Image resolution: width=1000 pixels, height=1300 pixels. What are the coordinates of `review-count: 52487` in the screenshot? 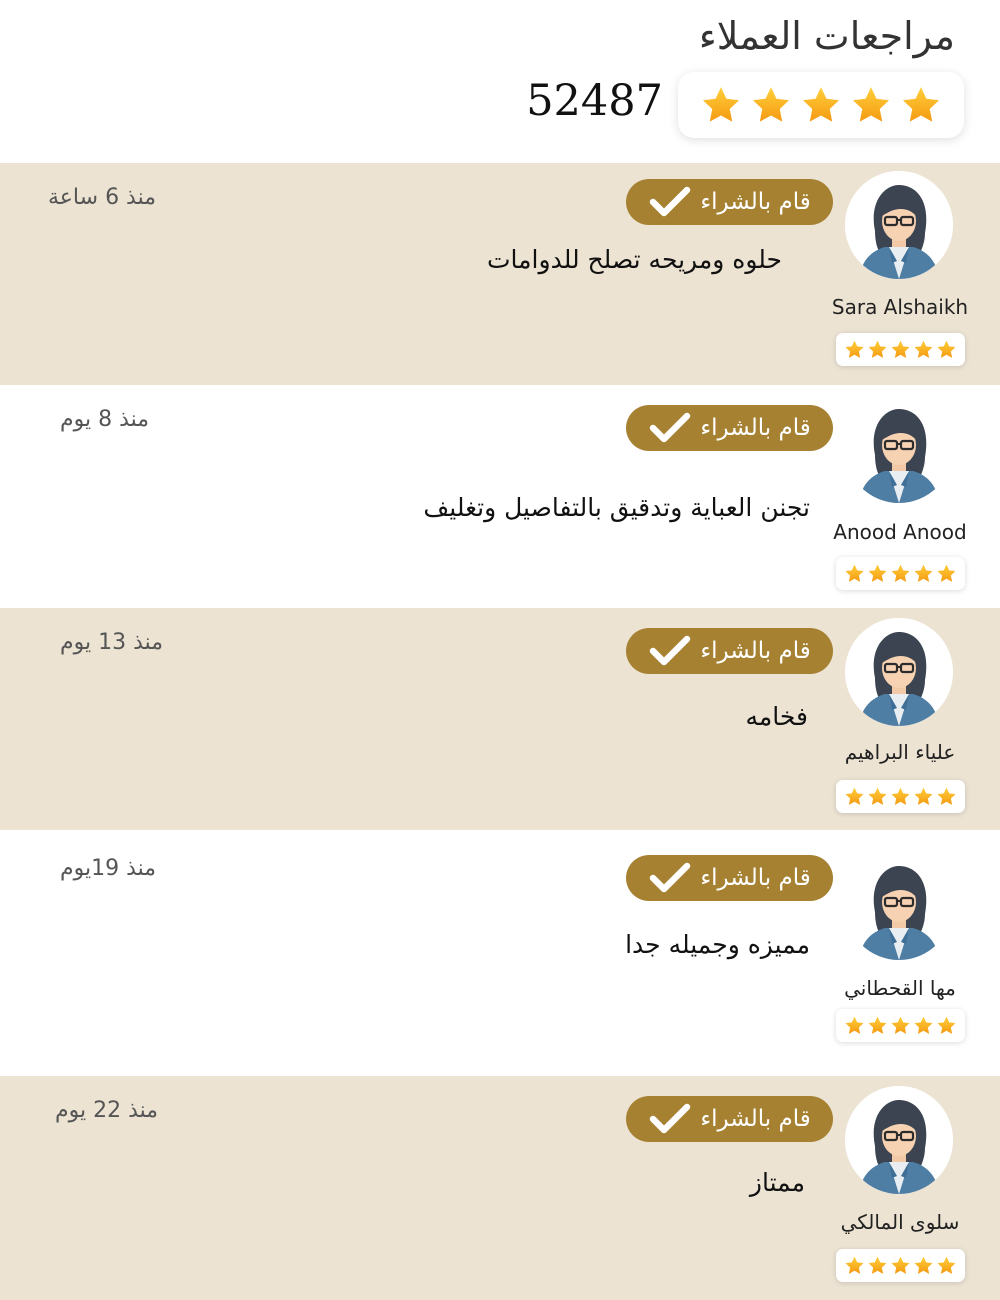 It's located at (594, 101).